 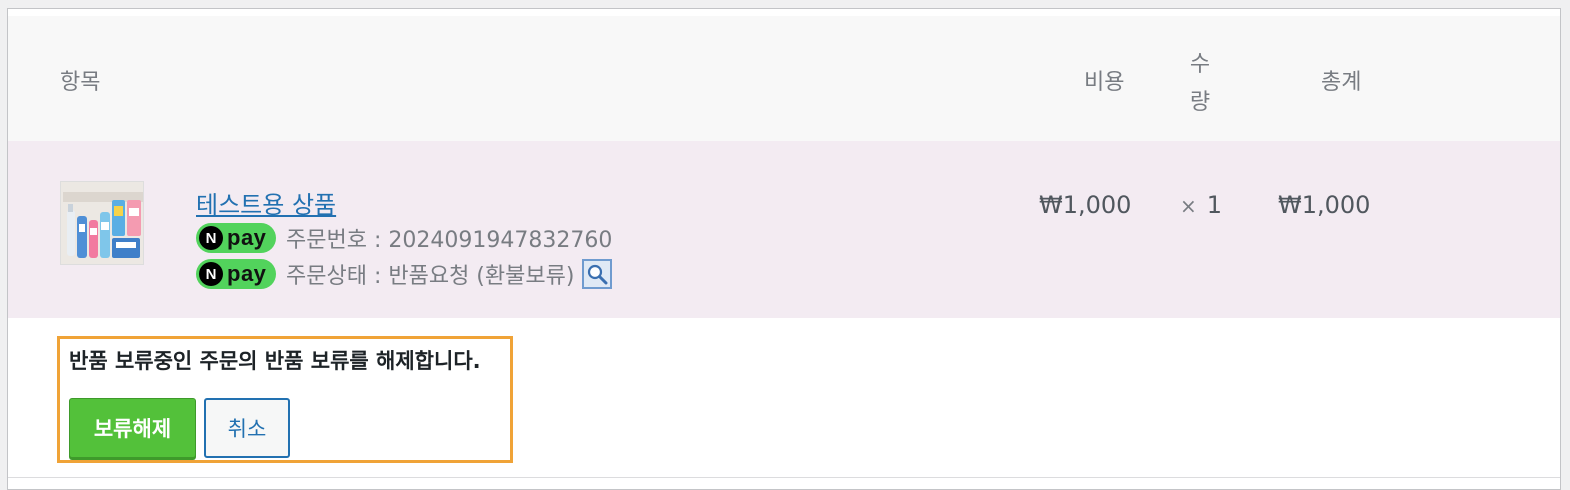 I want to click on top-strip, so click(x=784, y=12).